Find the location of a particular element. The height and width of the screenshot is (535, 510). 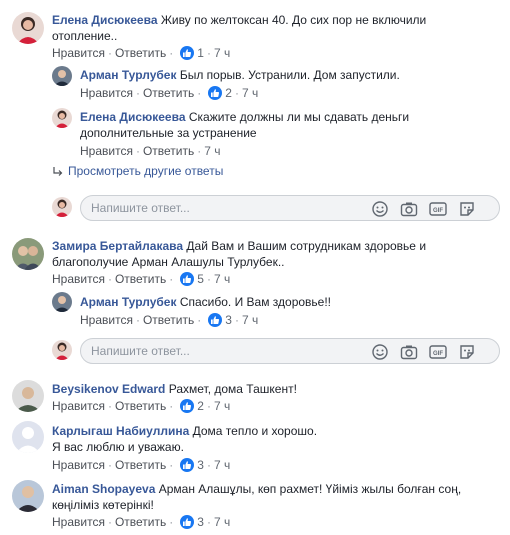

comment-author: Карлыгаш Набиуллина is located at coordinates (120, 431).